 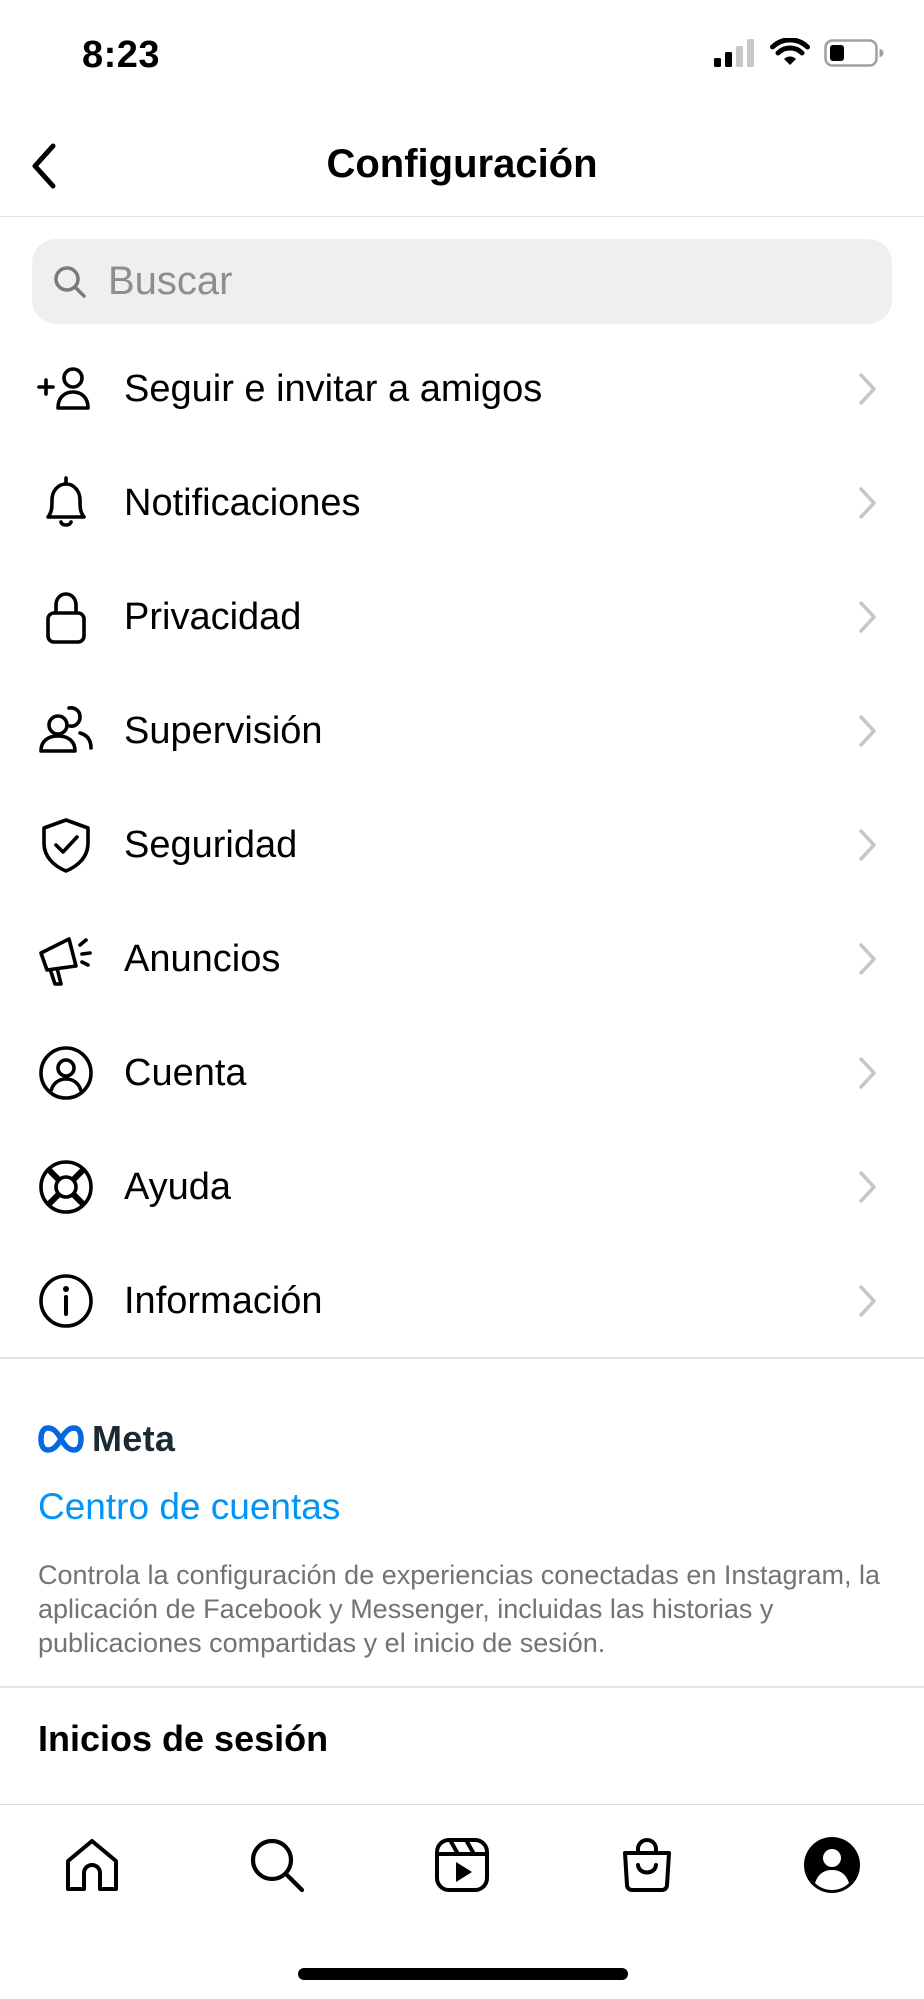 What do you see at coordinates (462, 59) in the screenshot?
I see `status-bar: 8:23` at bounding box center [462, 59].